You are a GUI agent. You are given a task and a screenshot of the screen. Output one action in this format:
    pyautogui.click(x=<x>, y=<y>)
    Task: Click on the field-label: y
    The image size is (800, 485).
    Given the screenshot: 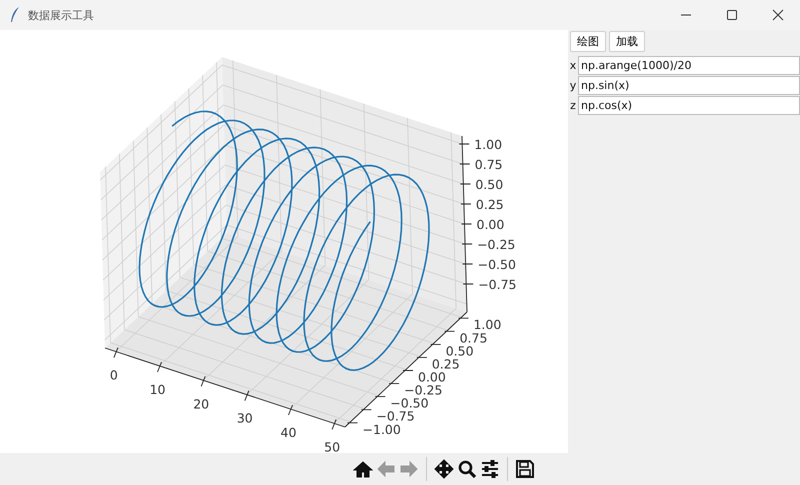 What is the action you would take?
    pyautogui.click(x=573, y=85)
    